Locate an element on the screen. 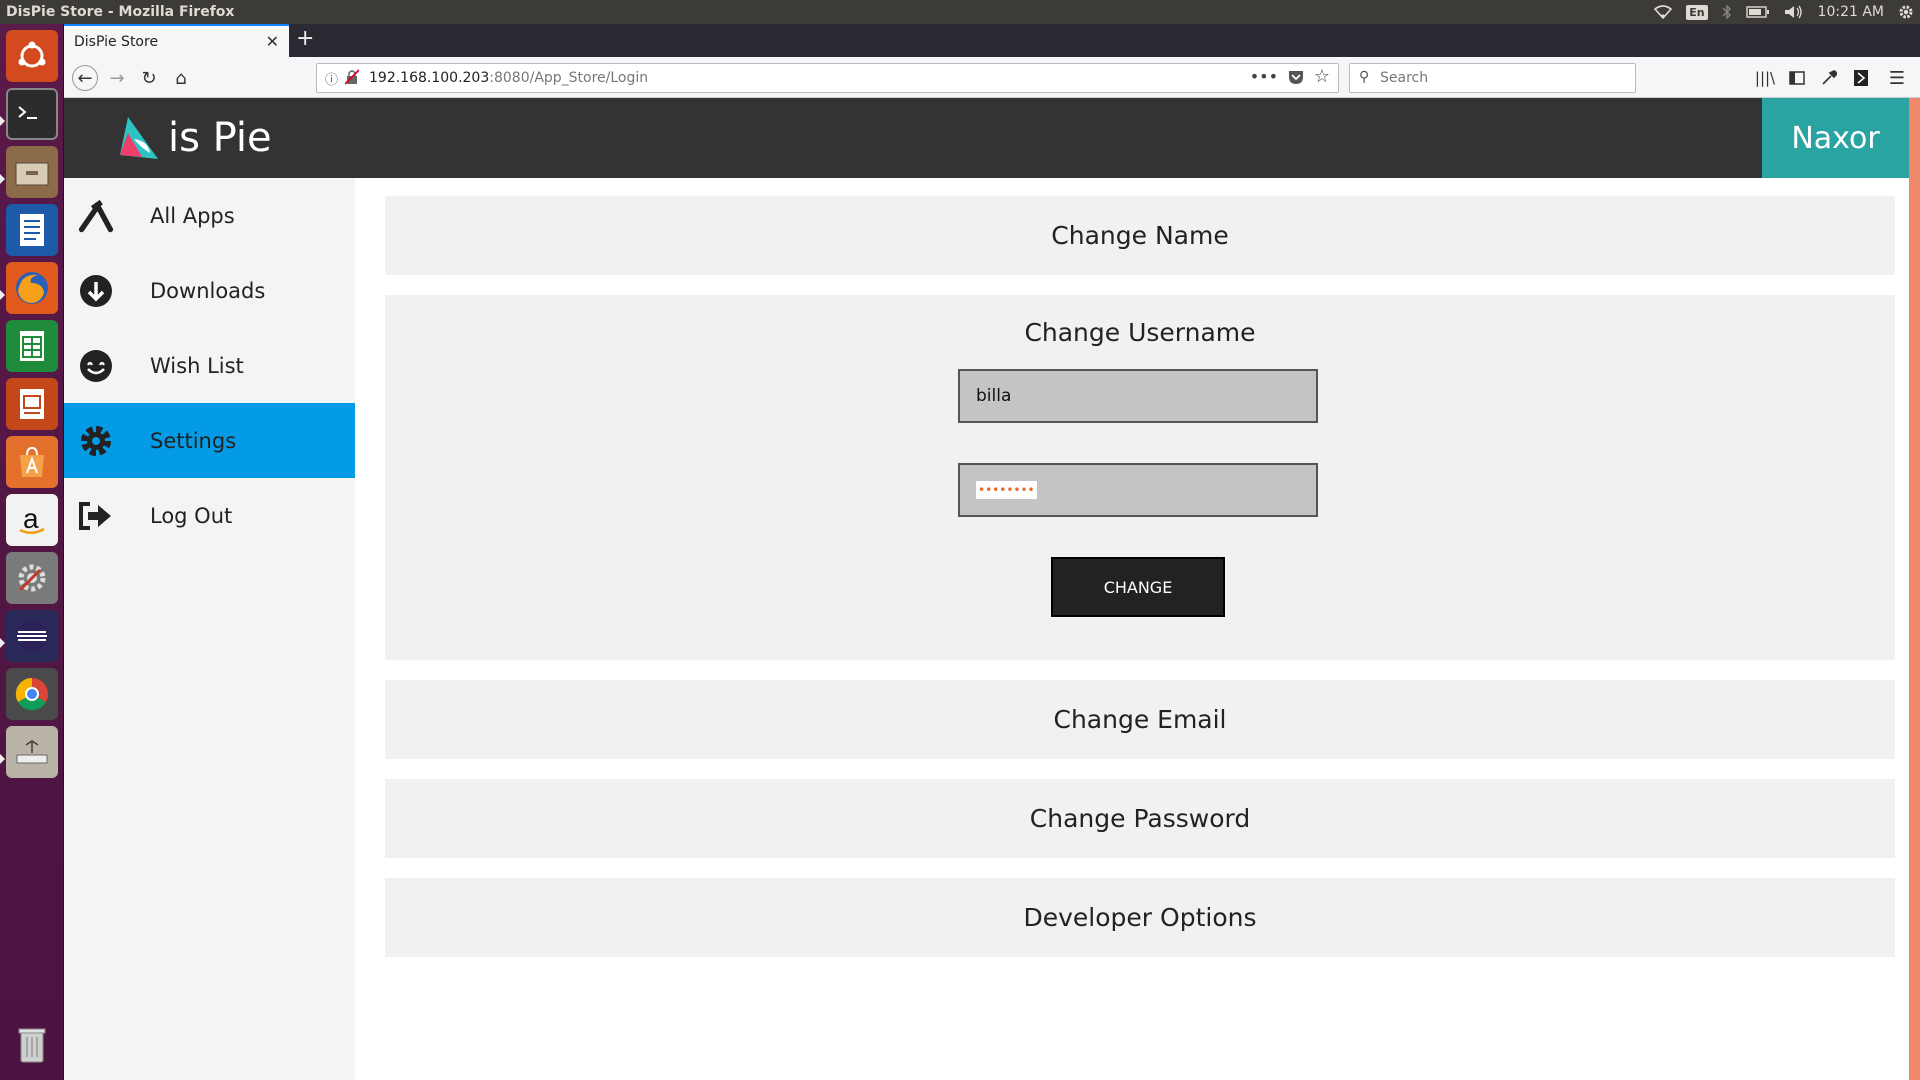 This screenshot has height=1080, width=1920. username-value: billa is located at coordinates (994, 396).